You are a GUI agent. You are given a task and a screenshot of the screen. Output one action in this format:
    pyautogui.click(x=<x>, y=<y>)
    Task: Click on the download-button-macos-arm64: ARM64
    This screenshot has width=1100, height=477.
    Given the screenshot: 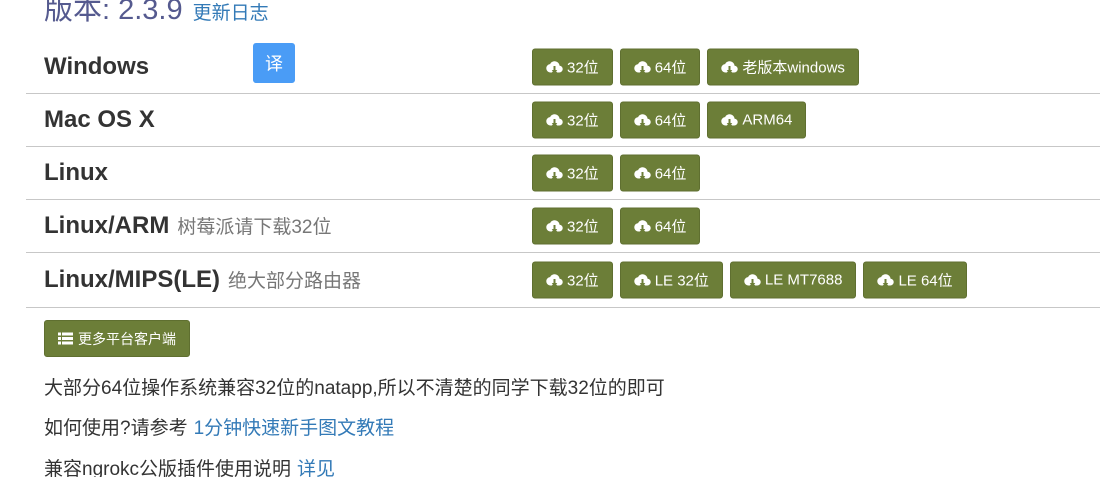 What is the action you would take?
    pyautogui.click(x=757, y=120)
    